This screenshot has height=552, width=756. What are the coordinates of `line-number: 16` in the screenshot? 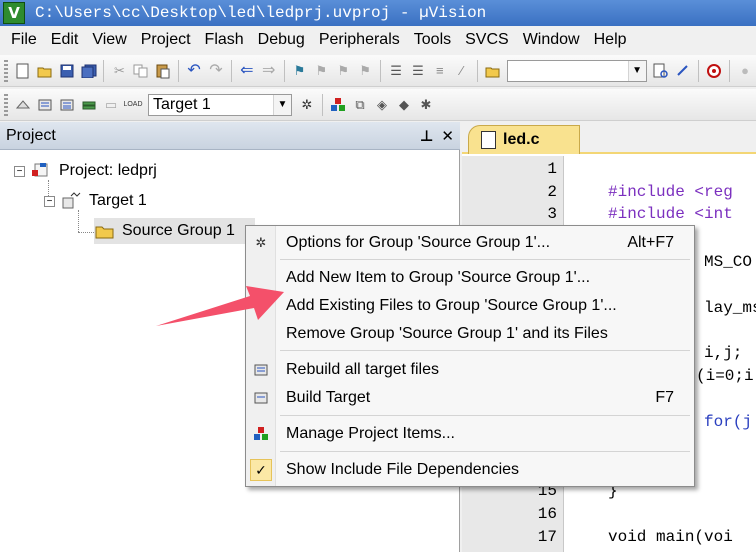 It's located at (547, 514).